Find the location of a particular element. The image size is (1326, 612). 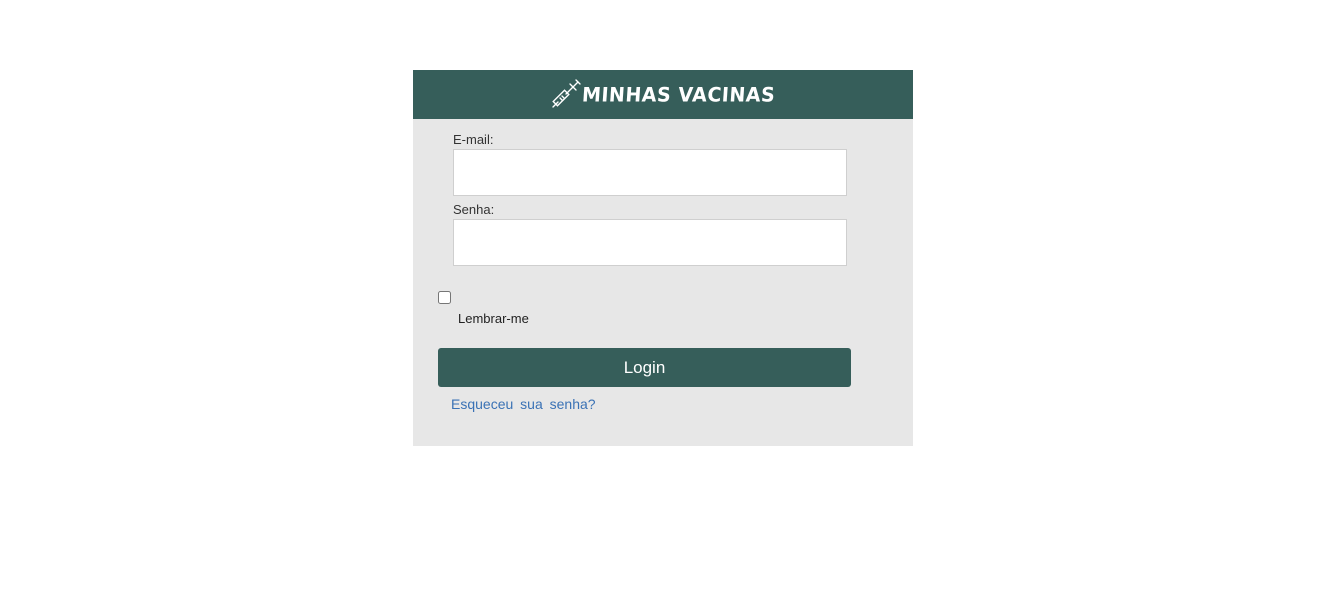

forgot-password-link: Esqueceu sua senha? is located at coordinates (523, 404).